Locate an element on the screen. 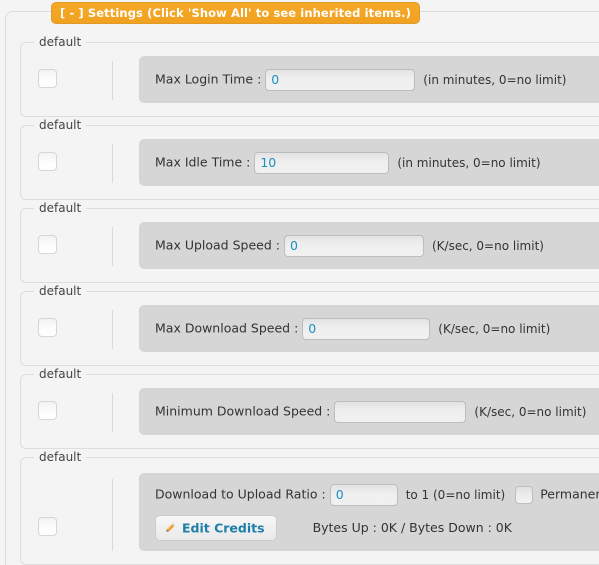 This screenshot has width=599, height=565. setting-panel-max-upload-speed: Max Upload Speed : (K/sec, 0=no limit) is located at coordinates (369, 245).